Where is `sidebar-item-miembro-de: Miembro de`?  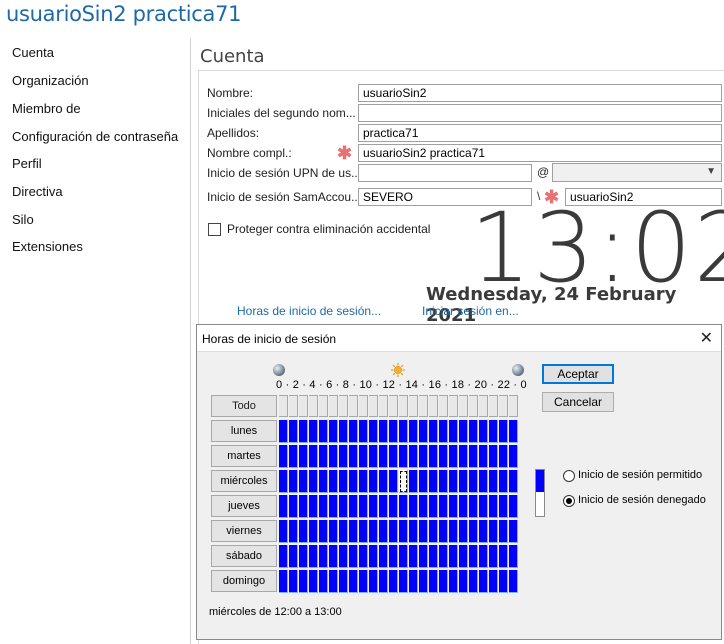
sidebar-item-miembro-de: Miembro de is located at coordinates (46, 108).